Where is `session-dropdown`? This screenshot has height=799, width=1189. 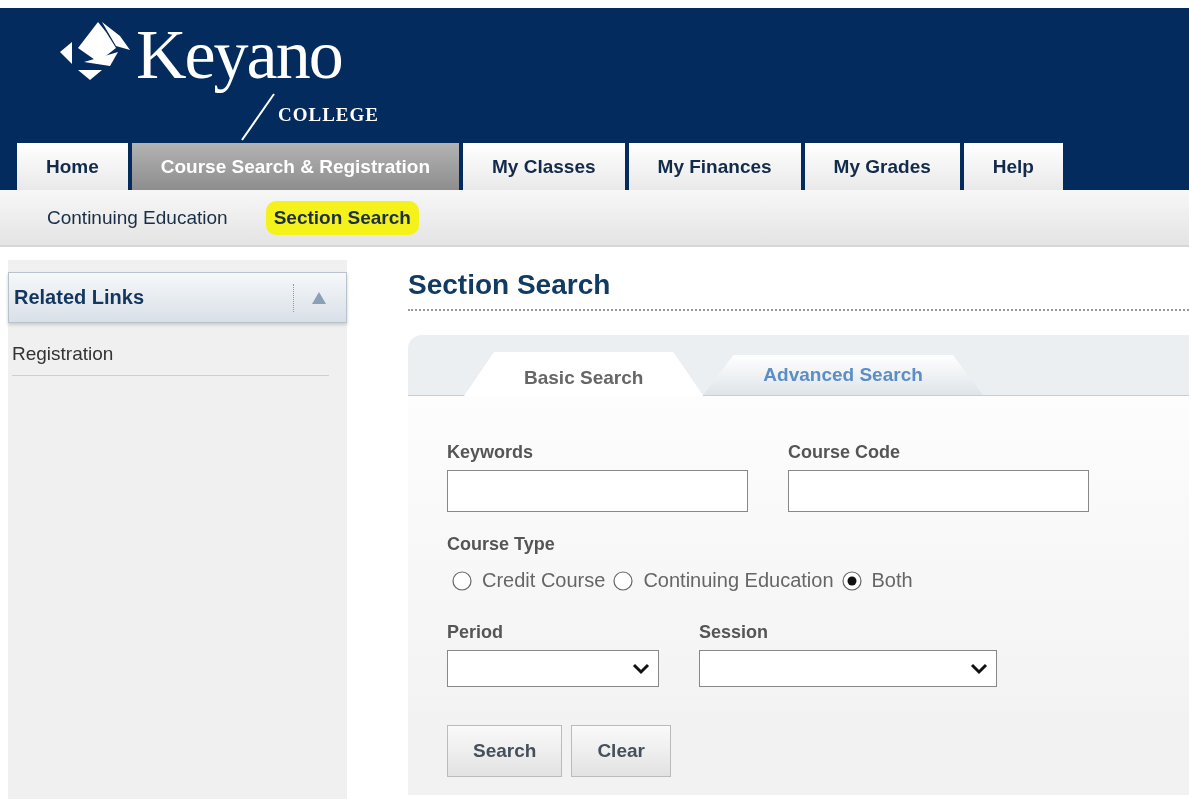 session-dropdown is located at coordinates (848, 668).